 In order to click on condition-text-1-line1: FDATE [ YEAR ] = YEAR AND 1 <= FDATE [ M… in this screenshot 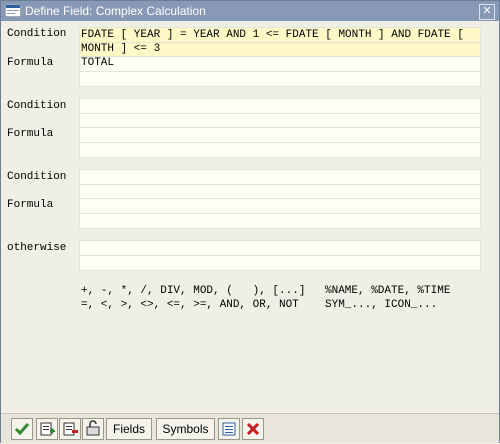, I will do `click(272, 35)`.